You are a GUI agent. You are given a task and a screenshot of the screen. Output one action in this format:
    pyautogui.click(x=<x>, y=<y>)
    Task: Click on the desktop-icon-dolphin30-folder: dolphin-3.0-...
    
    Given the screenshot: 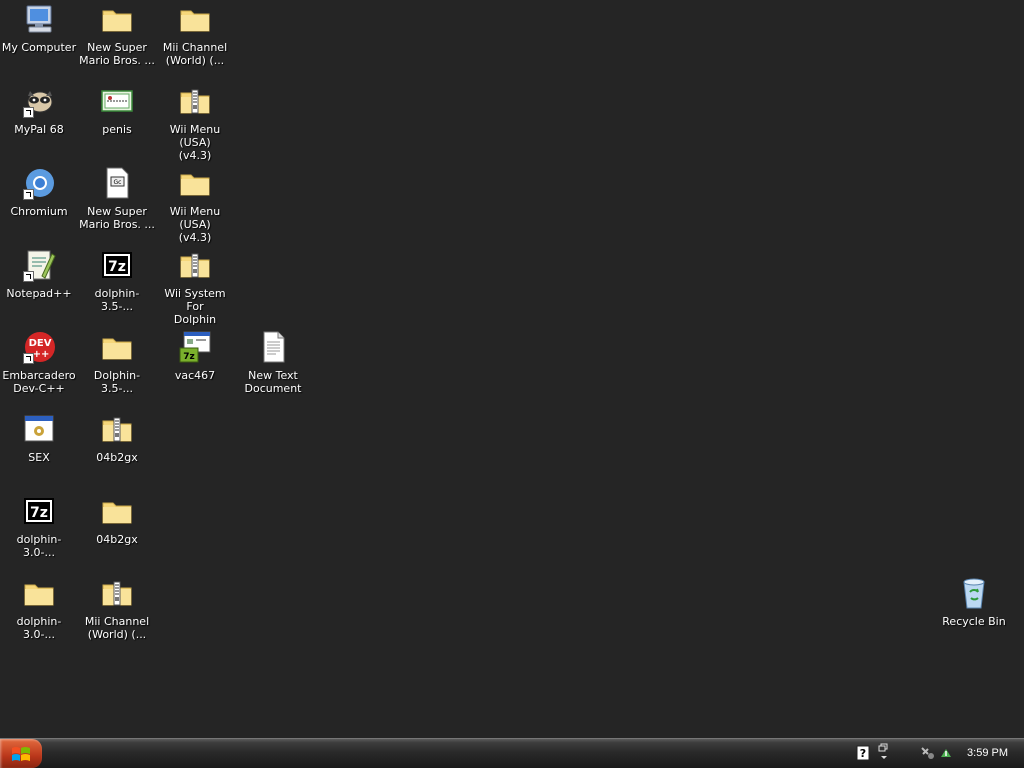 What is the action you would take?
    pyautogui.click(x=39, y=608)
    